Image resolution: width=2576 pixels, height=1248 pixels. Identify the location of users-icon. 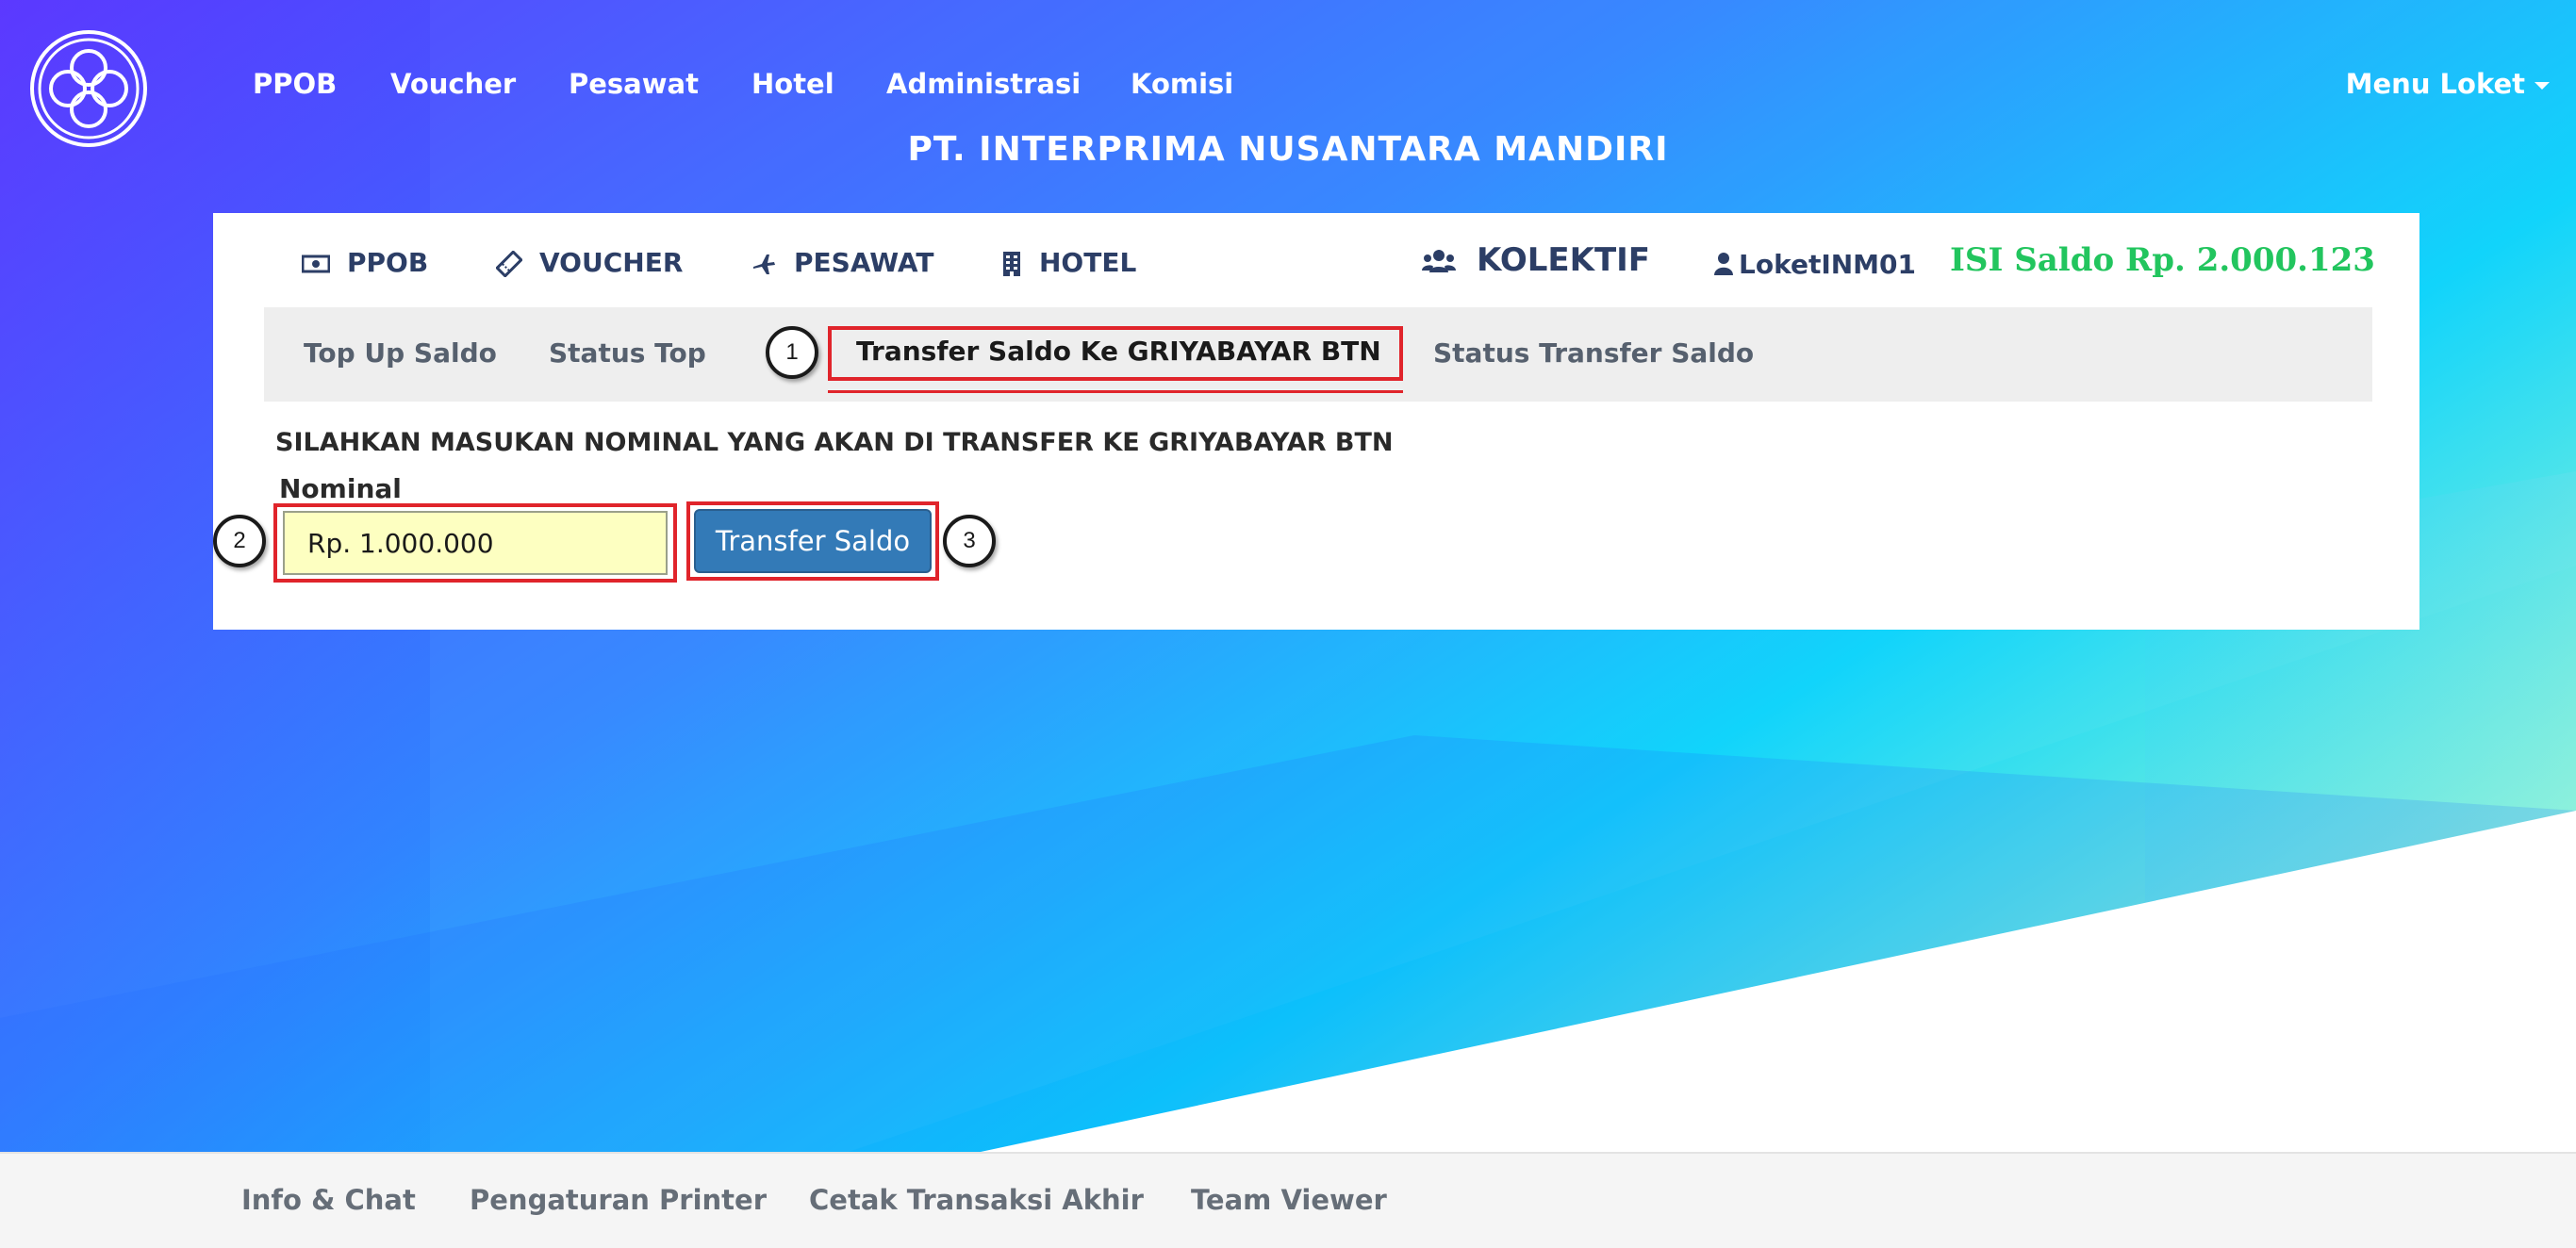
(1439, 260).